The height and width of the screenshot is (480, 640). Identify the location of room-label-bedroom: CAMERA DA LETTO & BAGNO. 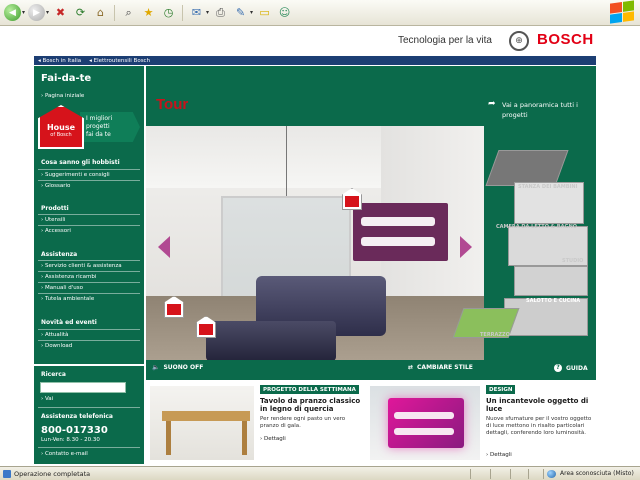
(536, 227).